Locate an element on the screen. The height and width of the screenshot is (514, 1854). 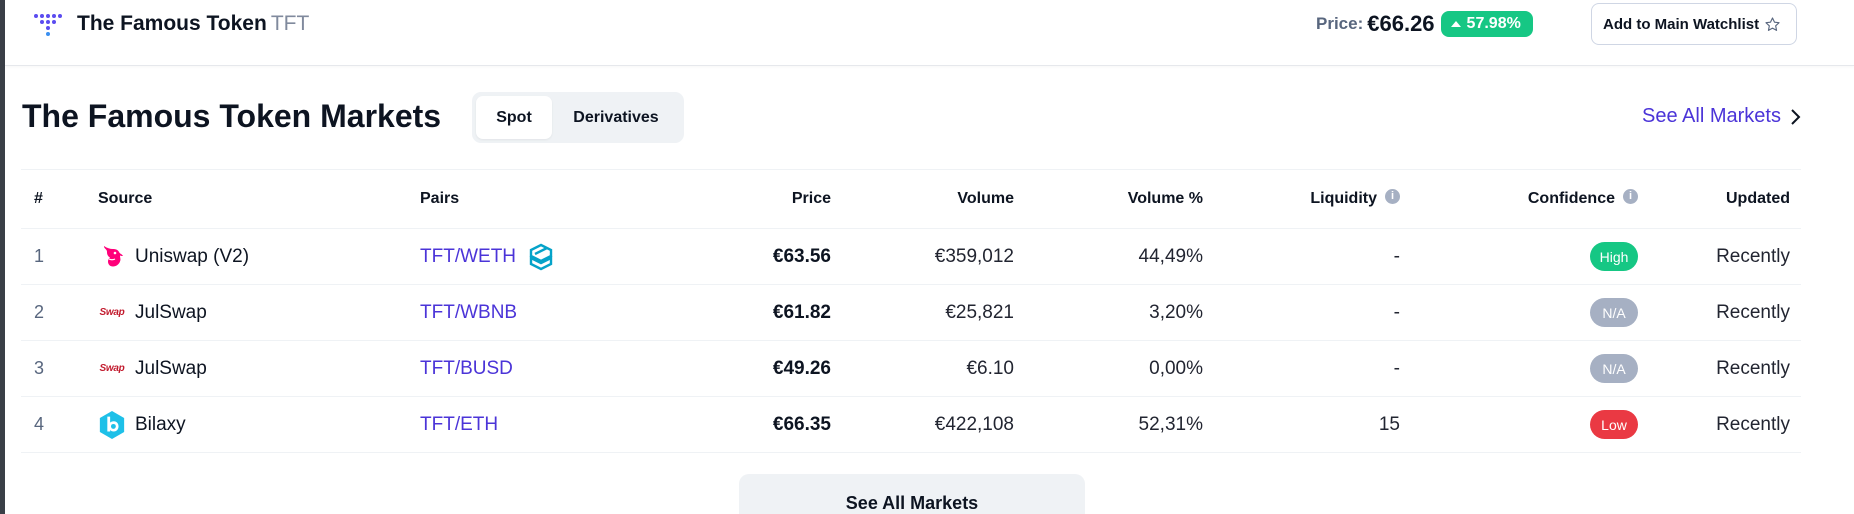
confidence-header-label: Confidence is located at coordinates (1571, 198).